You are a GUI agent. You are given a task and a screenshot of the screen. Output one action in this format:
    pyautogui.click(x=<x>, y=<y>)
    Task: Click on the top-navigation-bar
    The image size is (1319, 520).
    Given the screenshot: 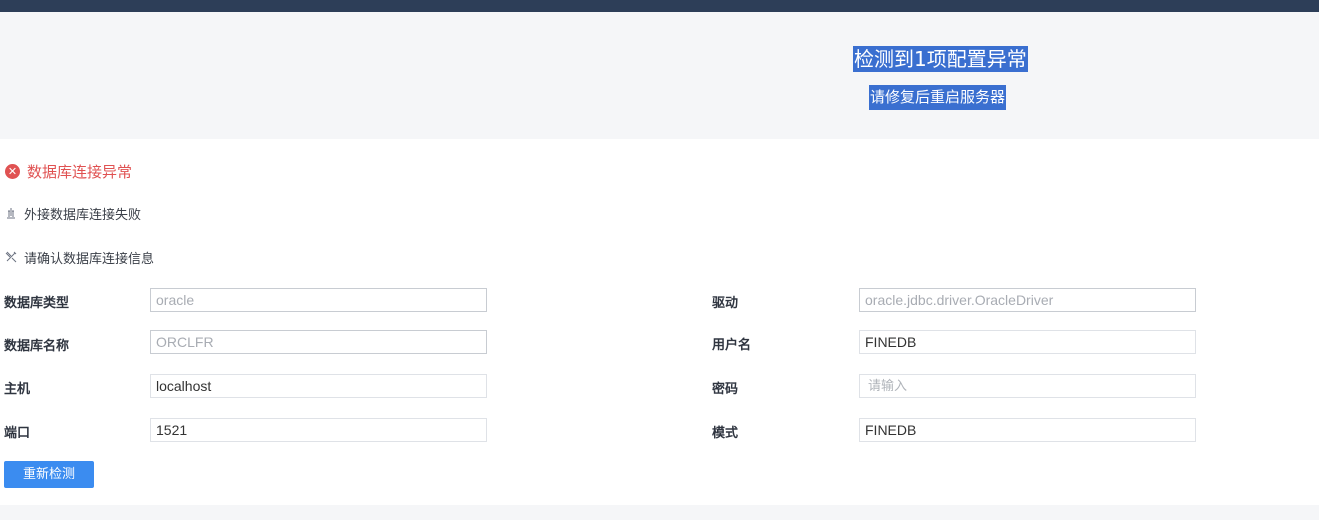 What is the action you would take?
    pyautogui.click(x=659, y=6)
    